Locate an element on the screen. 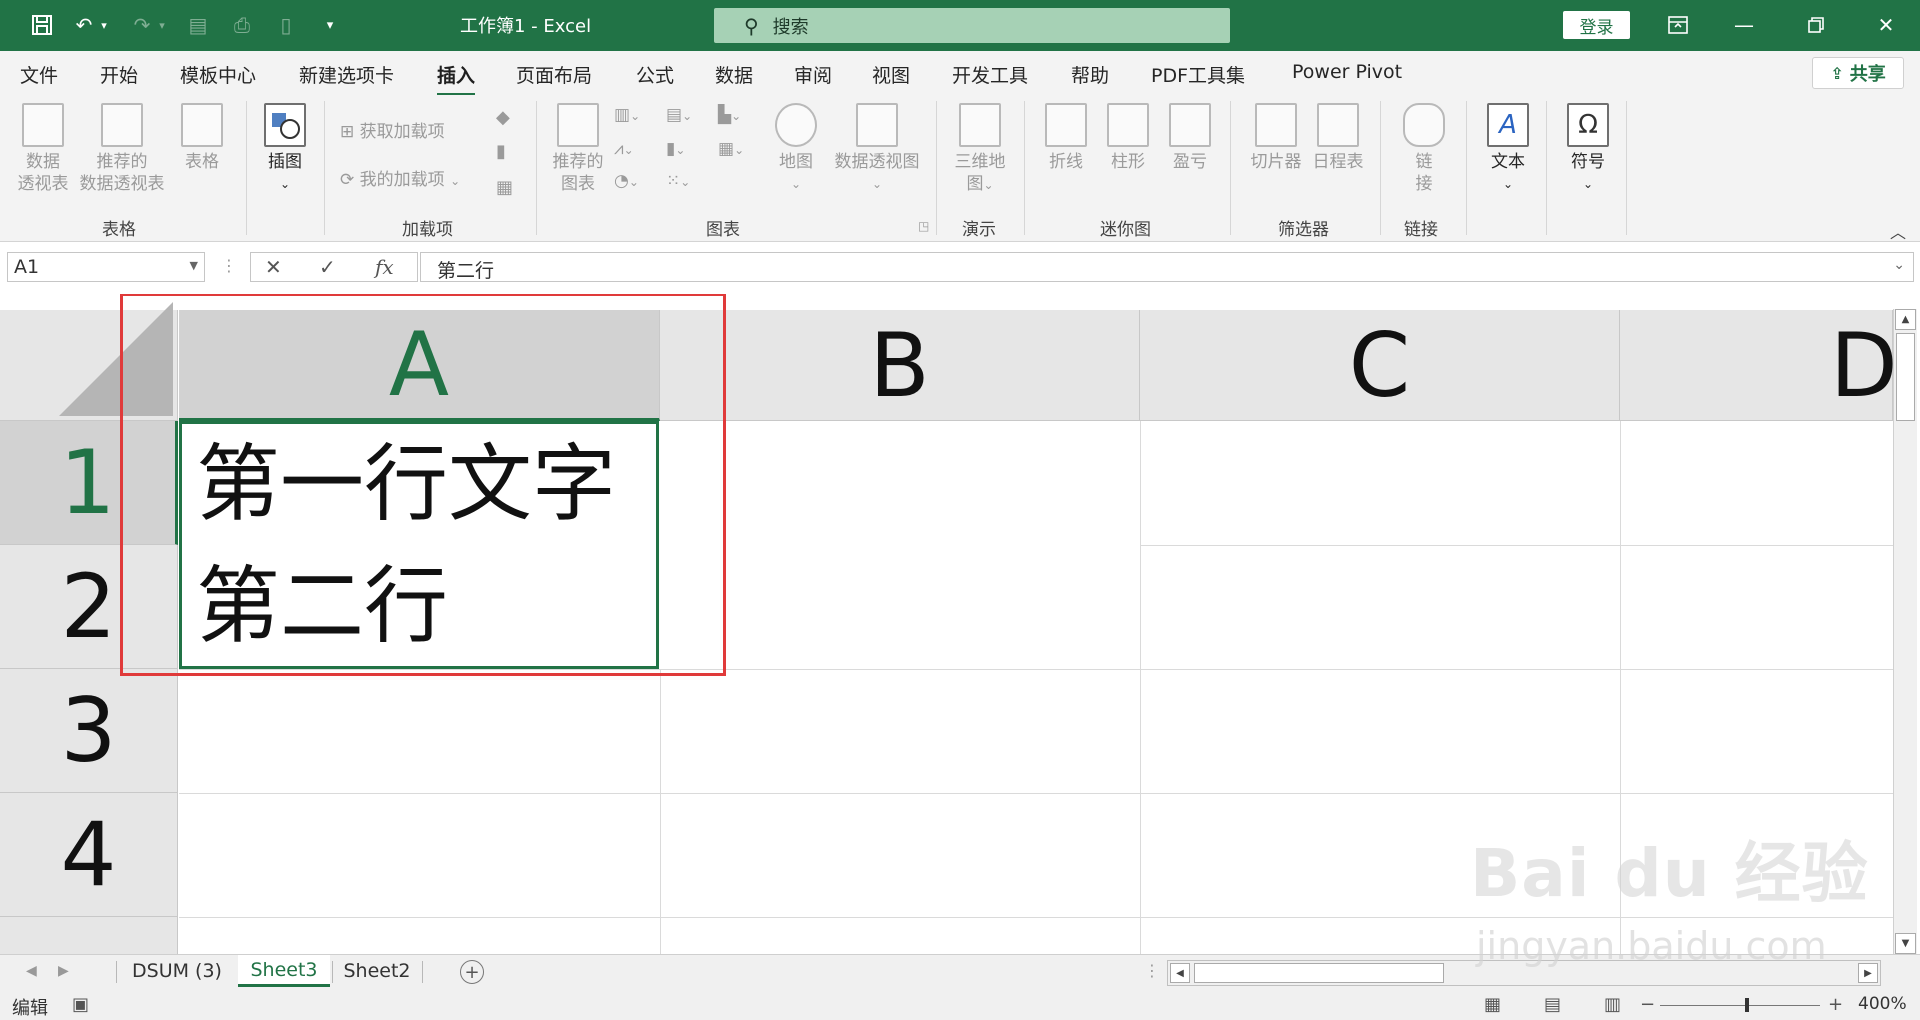 The height and width of the screenshot is (1020, 1920). macro-record-icon: ▣ is located at coordinates (80, 1004).